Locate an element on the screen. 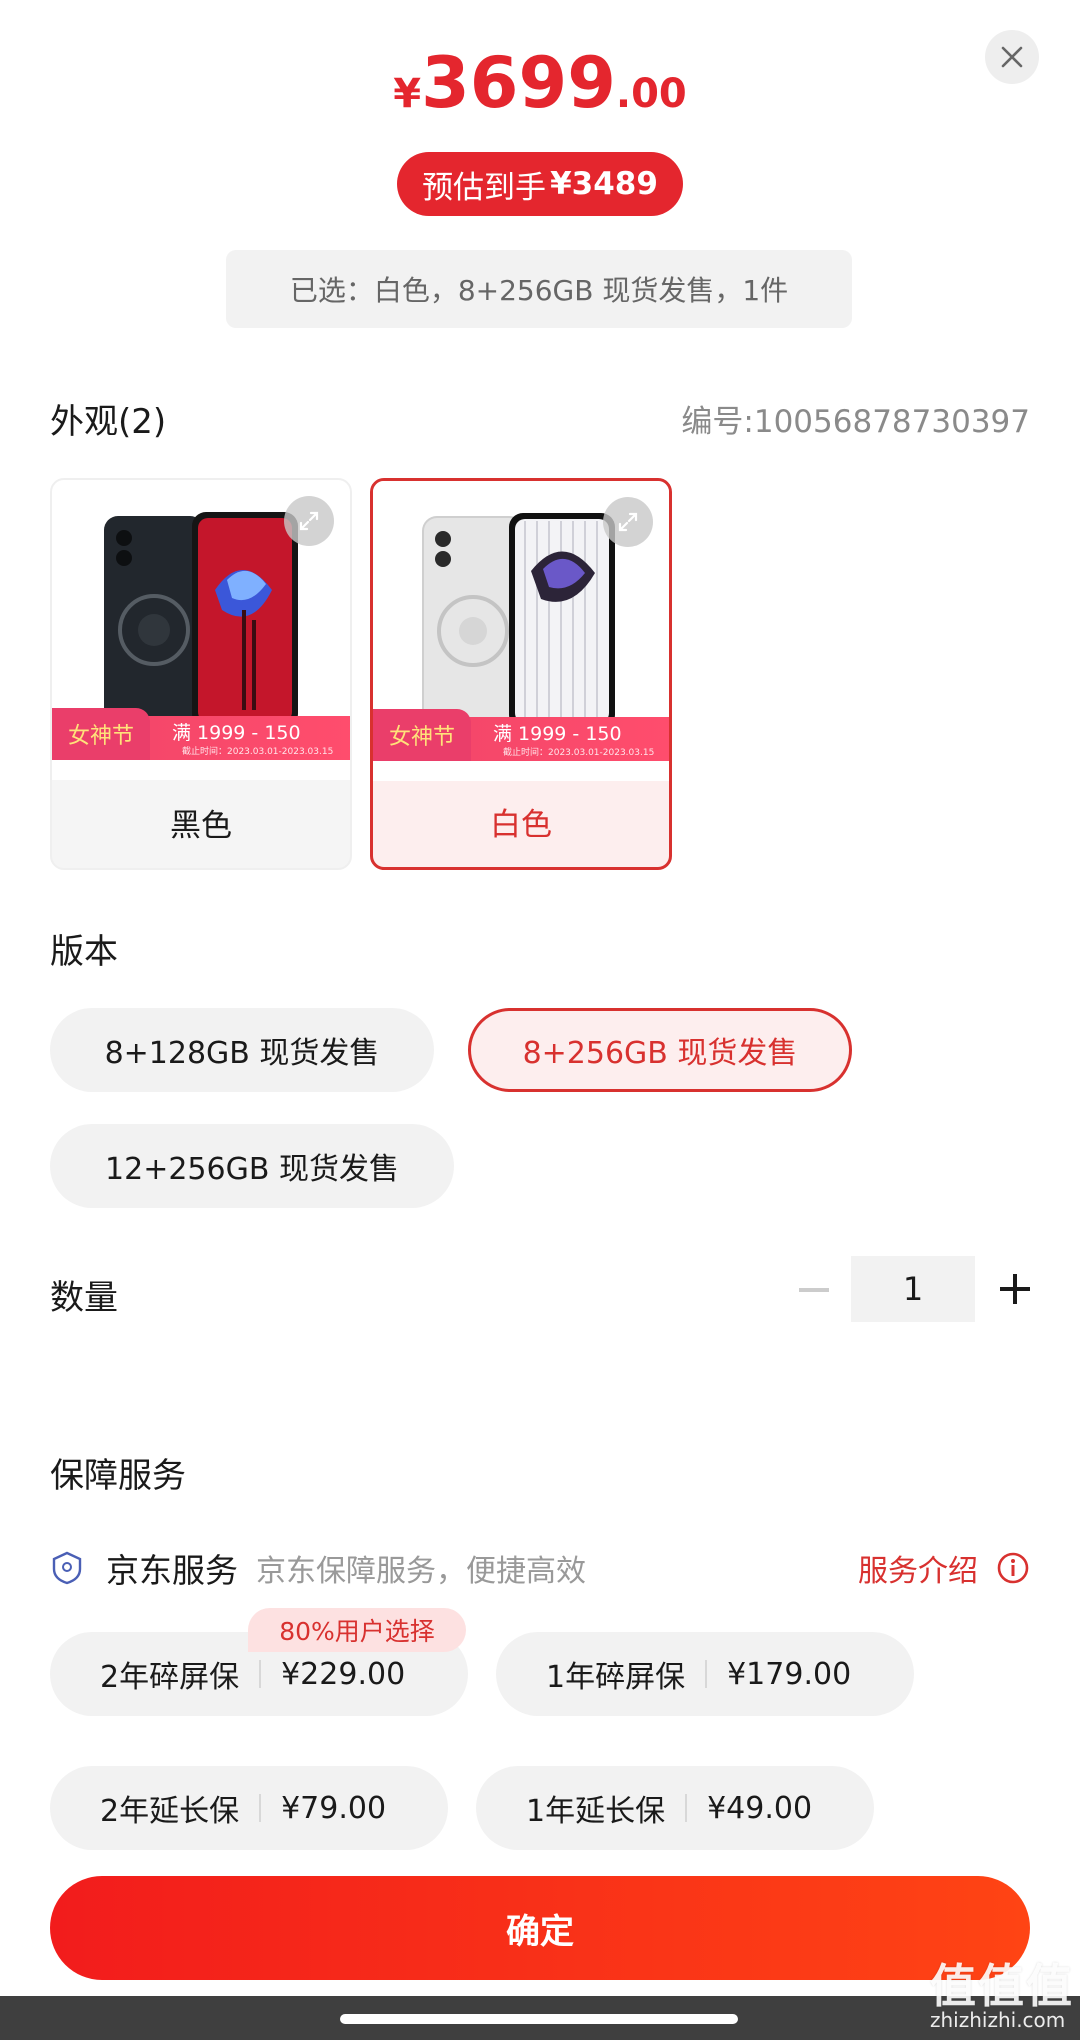 The width and height of the screenshot is (1080, 2040). price: ¥3699.00 is located at coordinates (540, 83).